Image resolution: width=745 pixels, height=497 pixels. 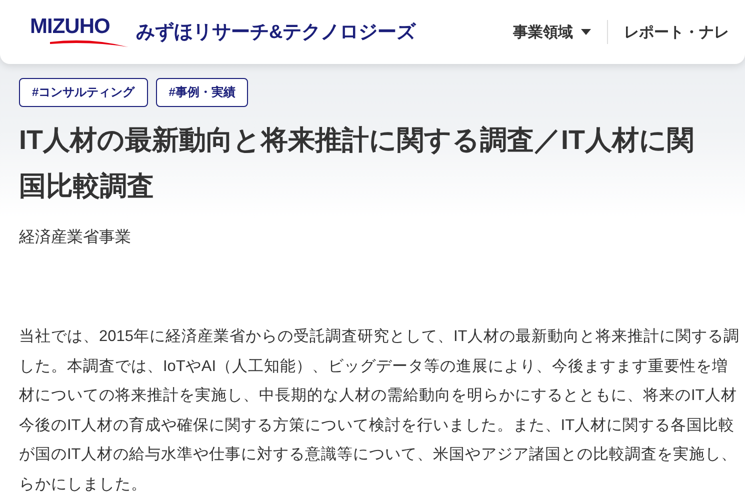 I want to click on tag-link: #コンサルティング, so click(x=83, y=92).